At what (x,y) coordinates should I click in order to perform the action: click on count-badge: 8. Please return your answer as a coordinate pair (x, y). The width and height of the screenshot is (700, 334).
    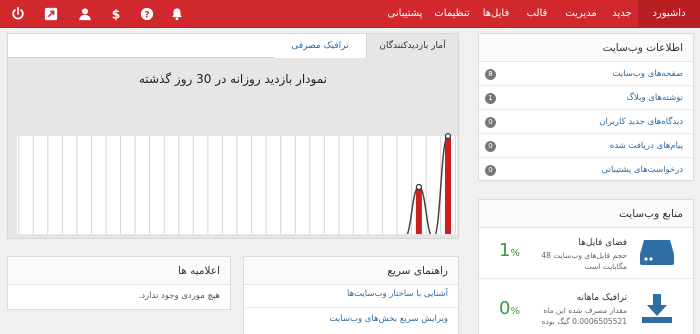
    Looking at the image, I should click on (490, 74).